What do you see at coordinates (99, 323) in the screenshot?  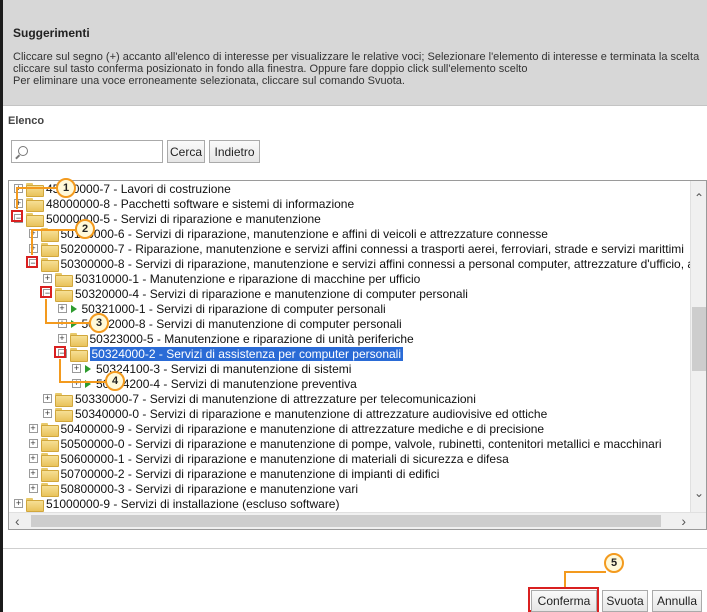 I see `callout-badge-3: 3` at bounding box center [99, 323].